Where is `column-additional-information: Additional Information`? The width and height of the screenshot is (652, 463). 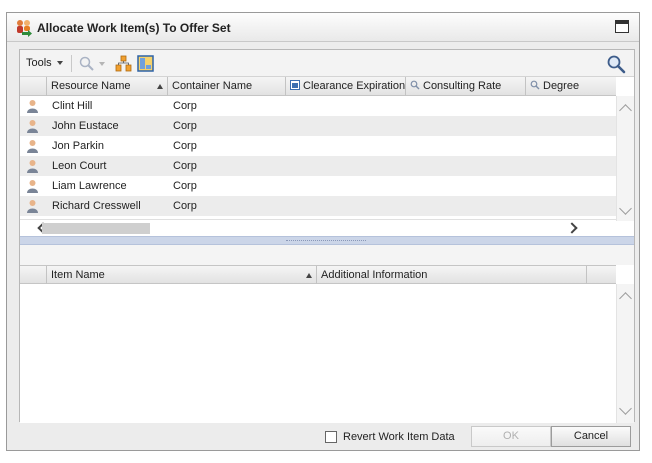 column-additional-information: Additional Information is located at coordinates (452, 275).